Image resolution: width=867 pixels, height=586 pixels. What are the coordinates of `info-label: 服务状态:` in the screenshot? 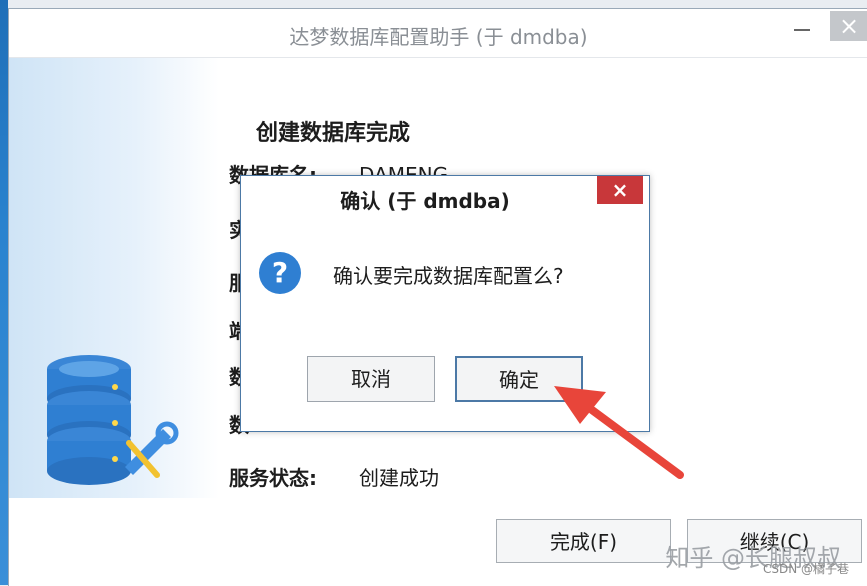 It's located at (273, 478).